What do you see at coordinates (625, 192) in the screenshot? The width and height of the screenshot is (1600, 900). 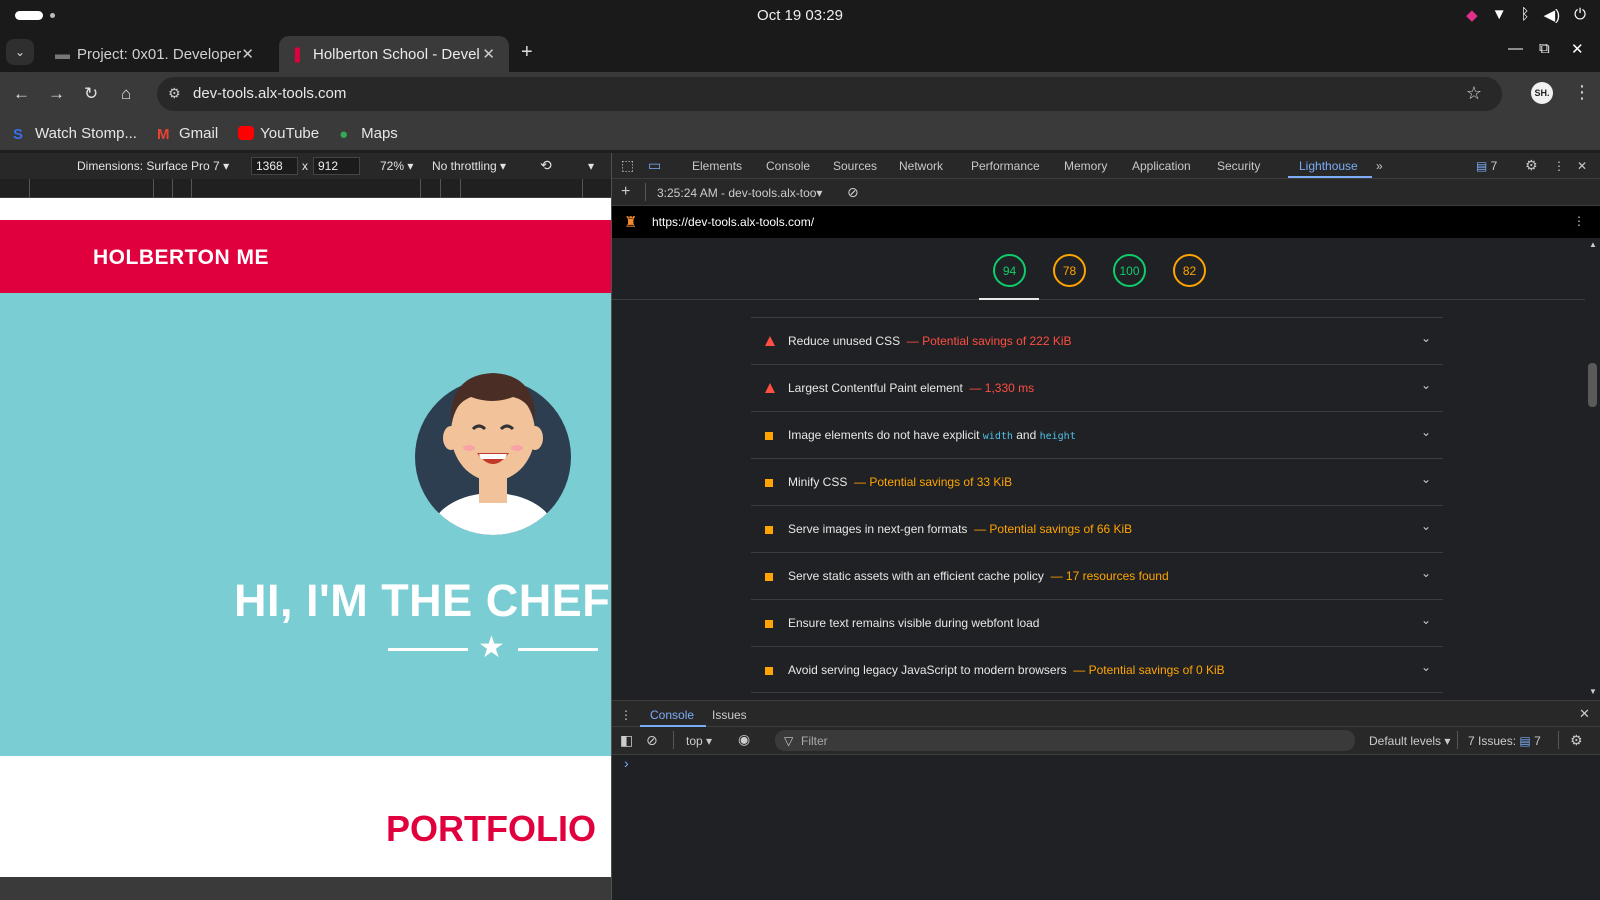 I see `new-report-icon: +` at bounding box center [625, 192].